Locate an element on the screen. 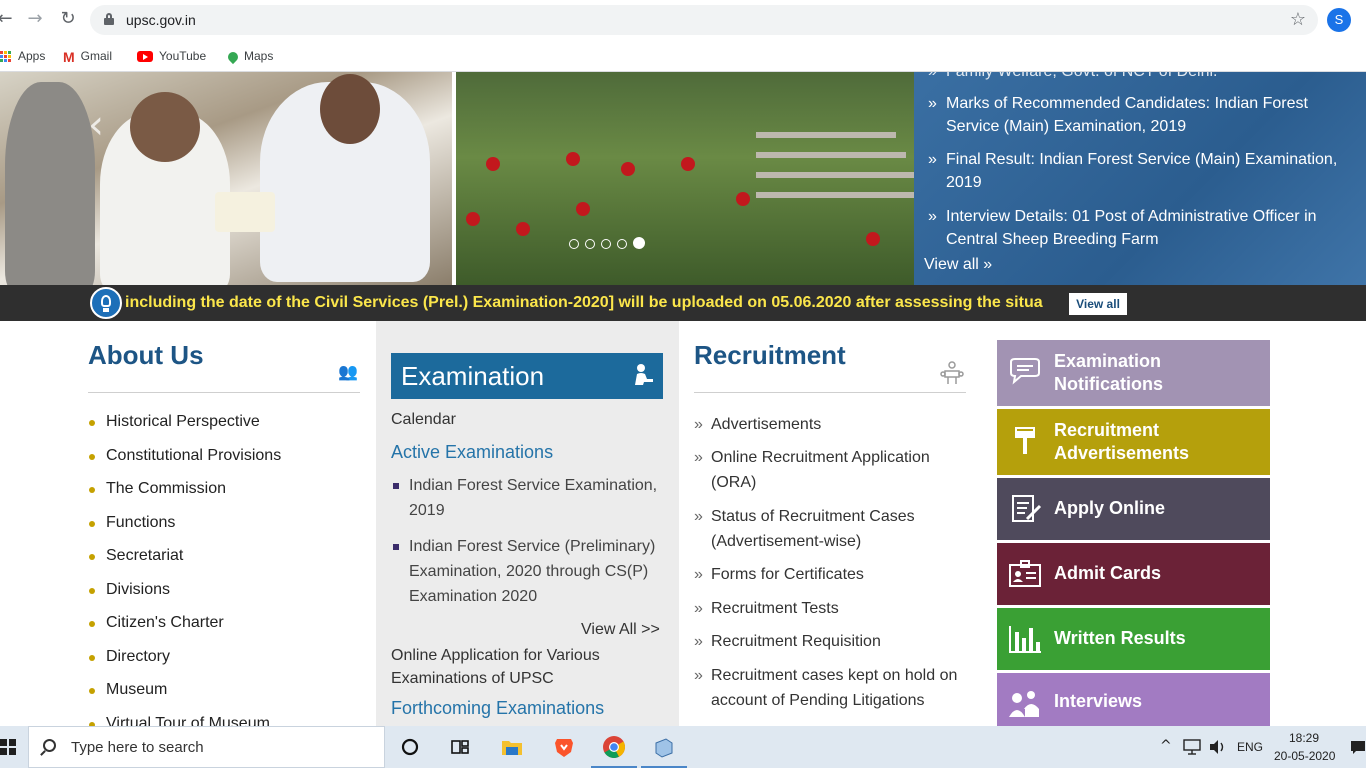  slider-prev-icon: ‹ is located at coordinates (96, 125).